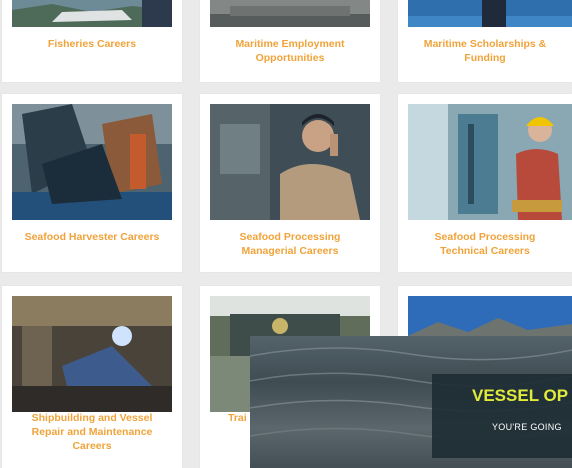 The height and width of the screenshot is (468, 572). What do you see at coordinates (92, 44) in the screenshot?
I see `card-title: Fisheries Careers` at bounding box center [92, 44].